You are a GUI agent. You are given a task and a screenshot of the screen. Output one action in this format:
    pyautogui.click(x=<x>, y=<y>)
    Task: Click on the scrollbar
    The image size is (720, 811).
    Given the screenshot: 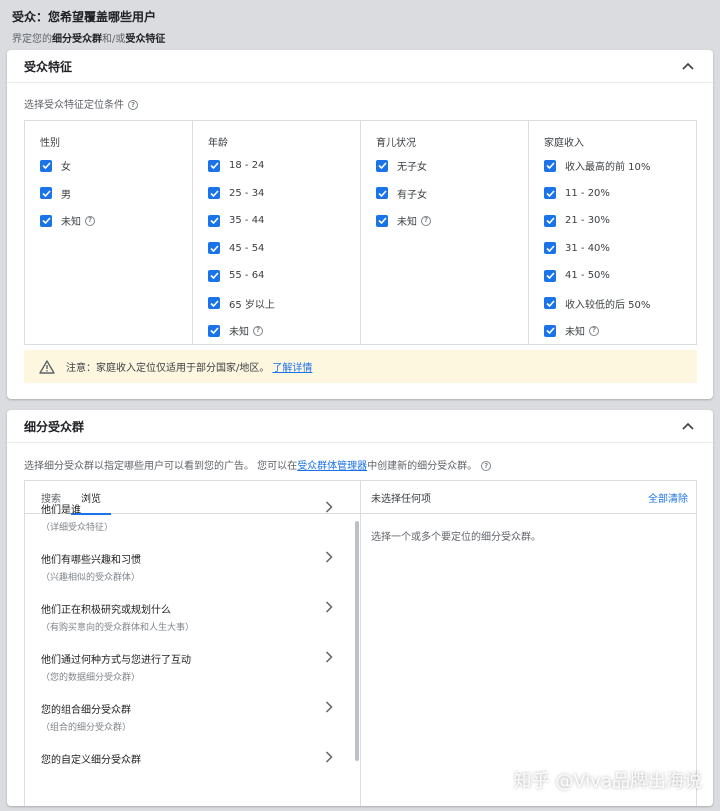 What is the action you would take?
    pyautogui.click(x=357, y=641)
    